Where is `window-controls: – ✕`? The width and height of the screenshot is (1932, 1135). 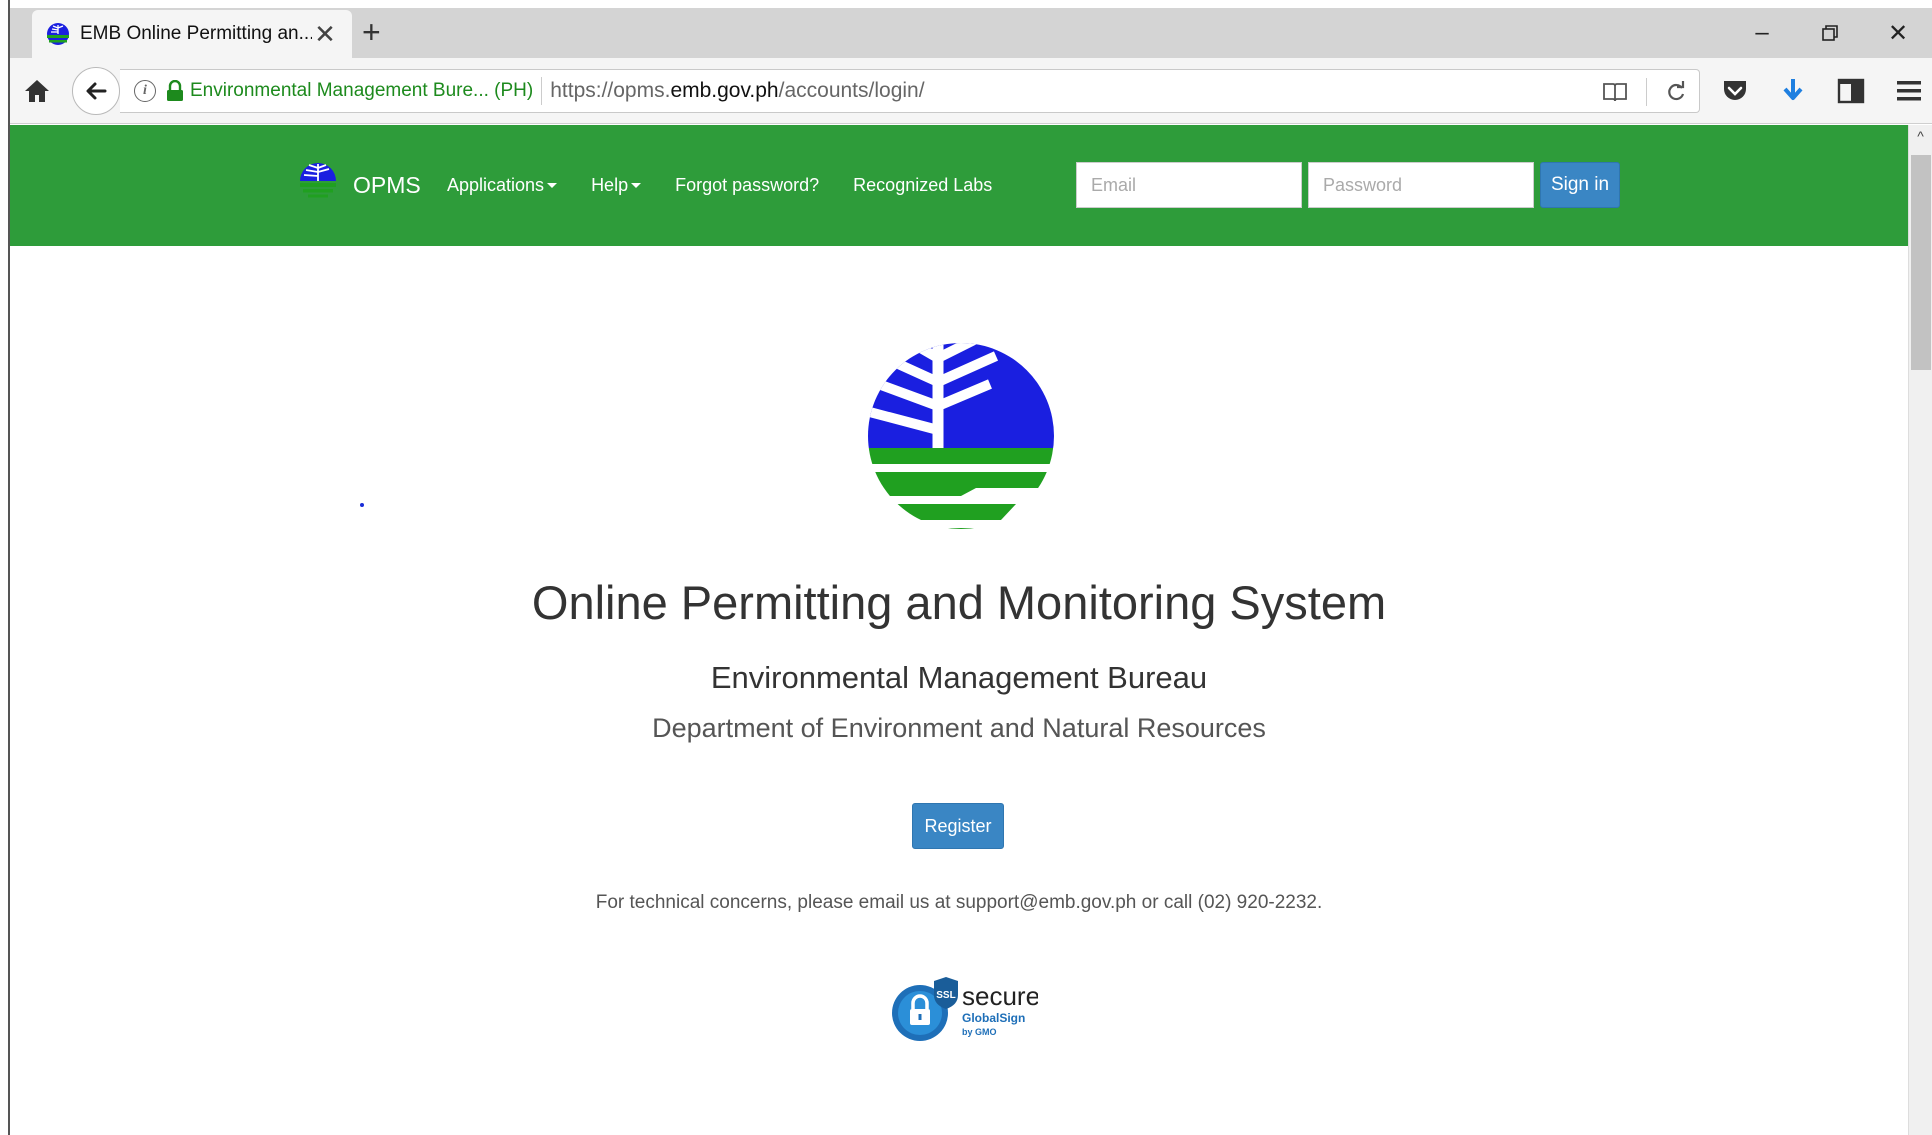 window-controls: – ✕ is located at coordinates (1830, 33).